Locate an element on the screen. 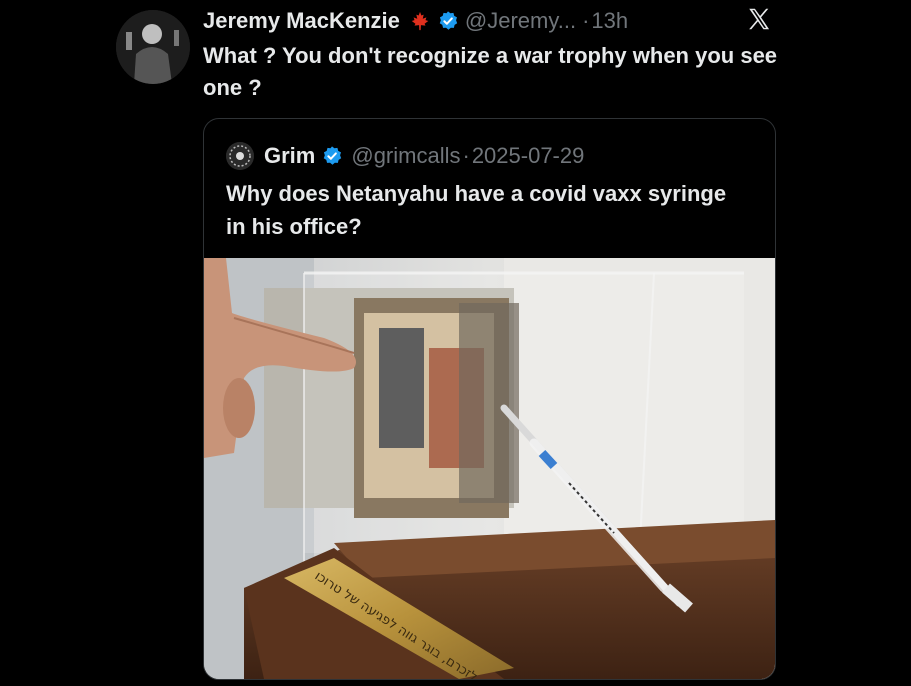 The height and width of the screenshot is (686, 911). quoted-tweet-header: Grim @grimcalls · 2025-07-29 is located at coordinates (405, 156).